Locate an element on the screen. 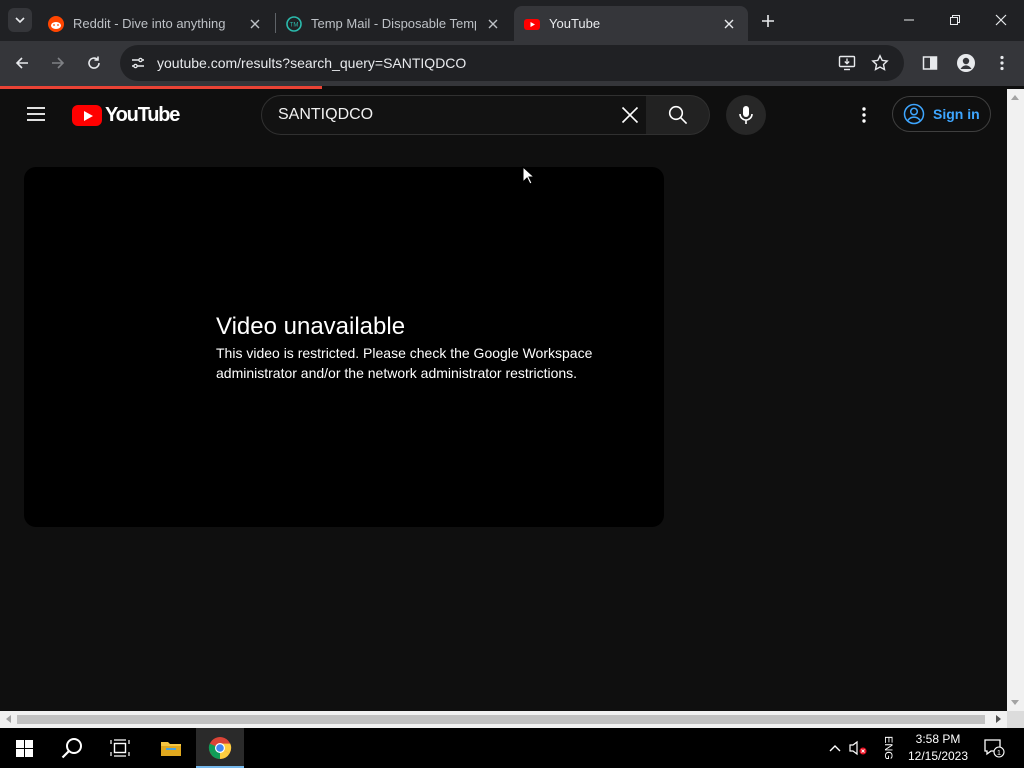 The height and width of the screenshot is (768, 1024). notification-icon: 1 is located at coordinates (994, 748).